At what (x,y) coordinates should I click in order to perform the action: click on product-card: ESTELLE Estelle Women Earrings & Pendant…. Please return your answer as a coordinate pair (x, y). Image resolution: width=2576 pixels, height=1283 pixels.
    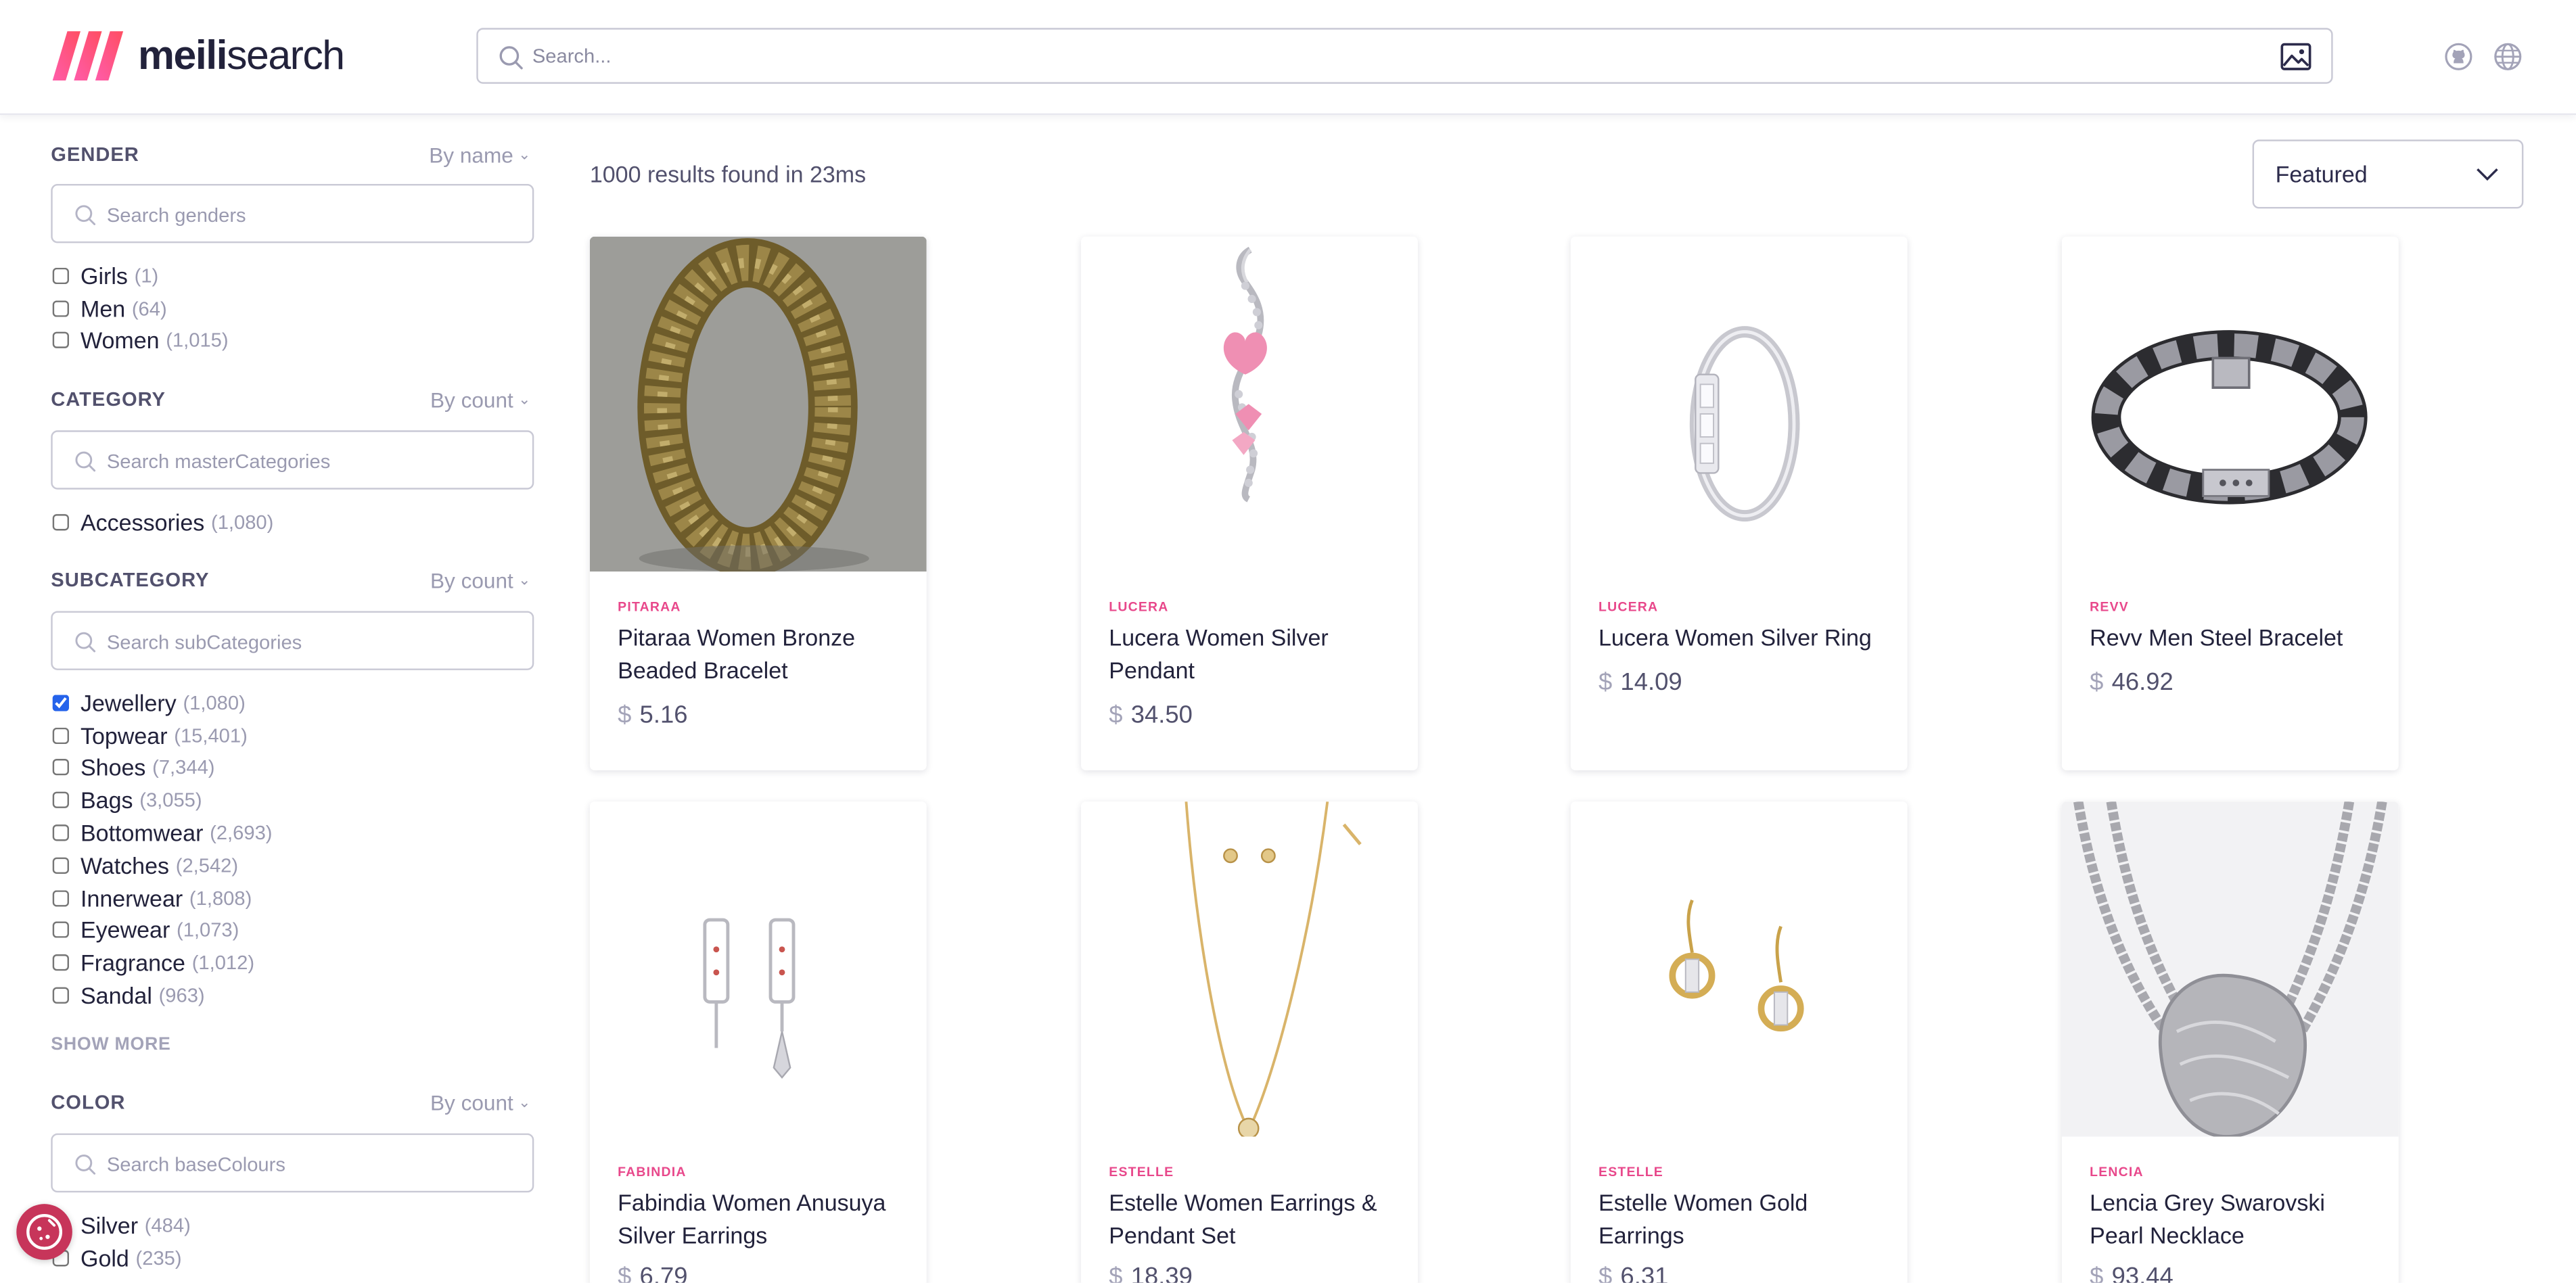
    Looking at the image, I should click on (1249, 1042).